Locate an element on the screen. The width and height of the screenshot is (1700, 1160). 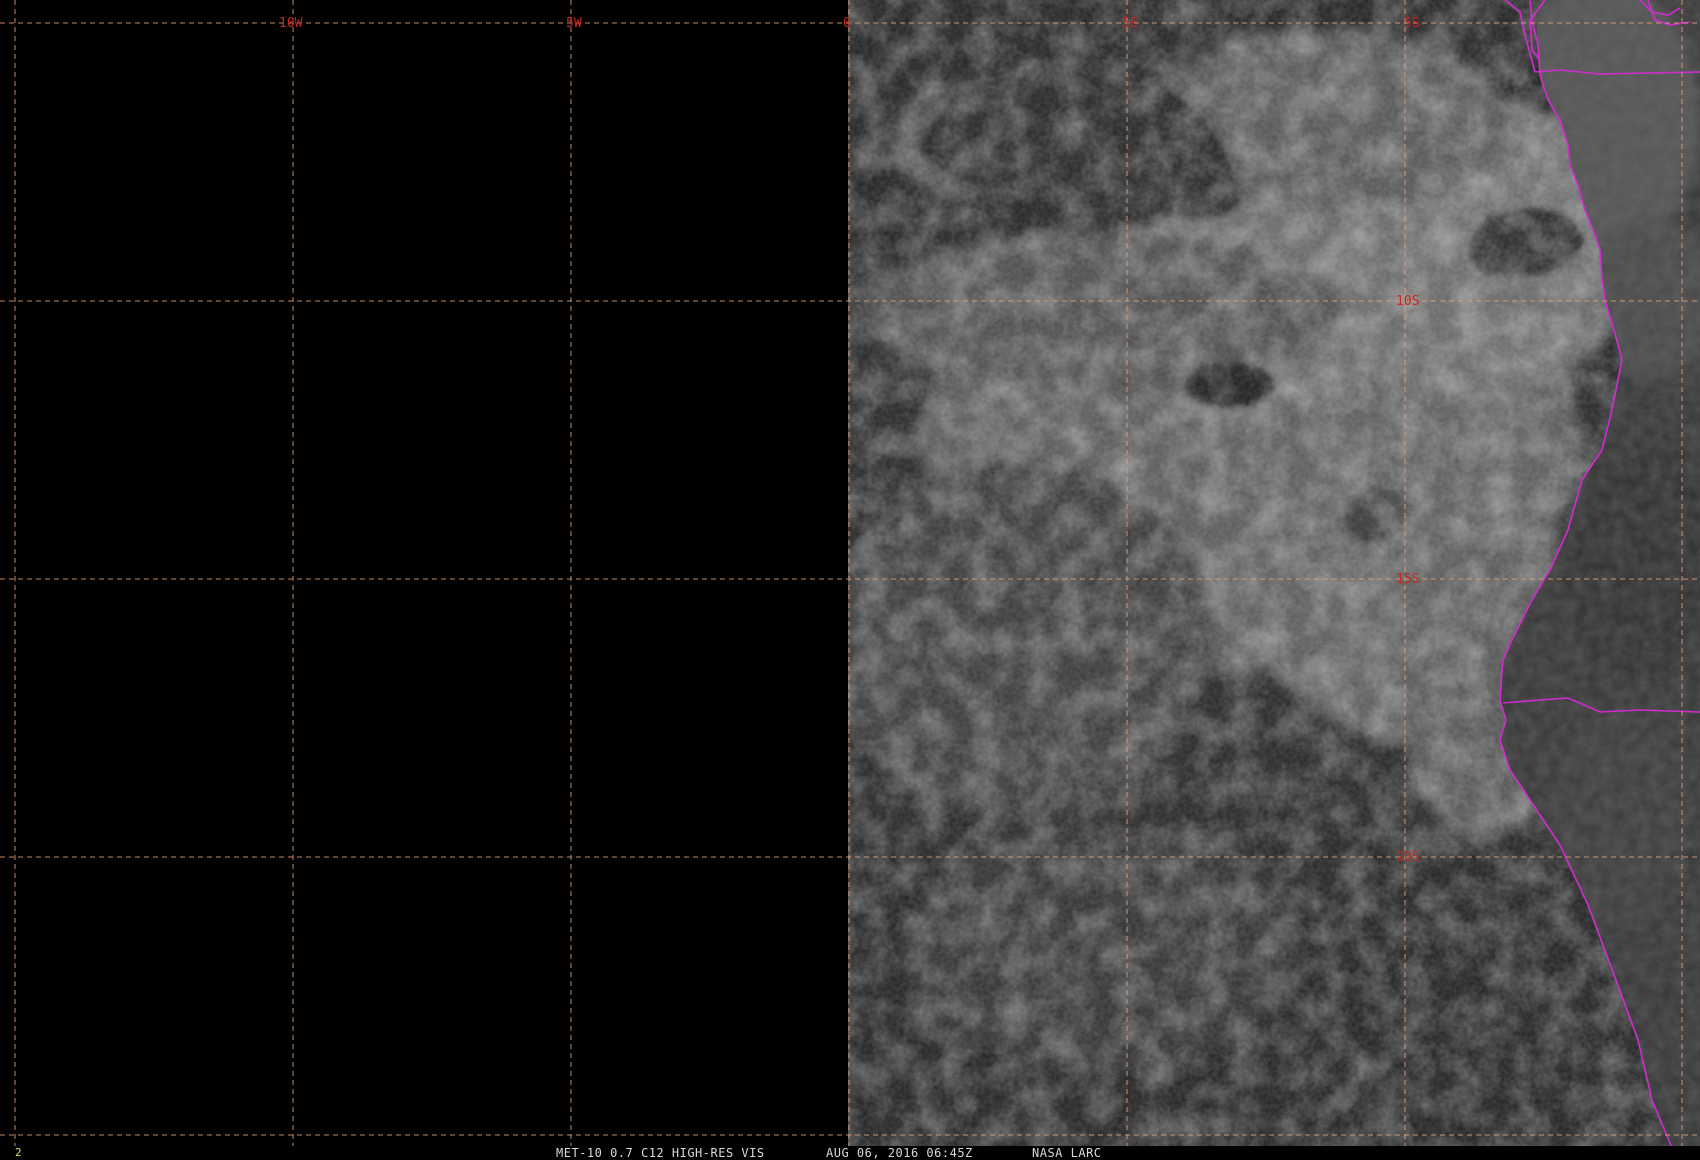
longitude-label: 0 is located at coordinates (847, 23).